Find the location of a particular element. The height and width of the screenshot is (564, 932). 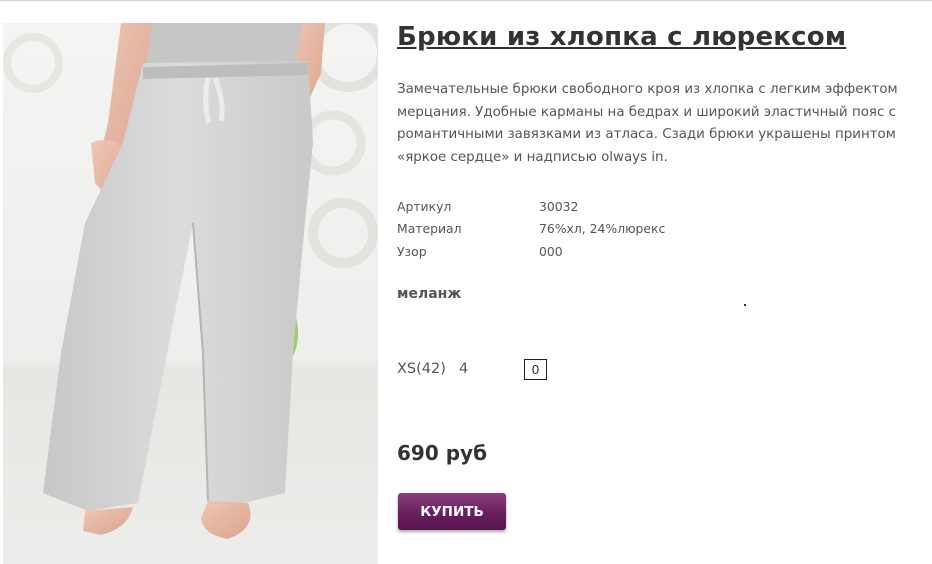

spec-value: 30032 is located at coordinates (559, 206).